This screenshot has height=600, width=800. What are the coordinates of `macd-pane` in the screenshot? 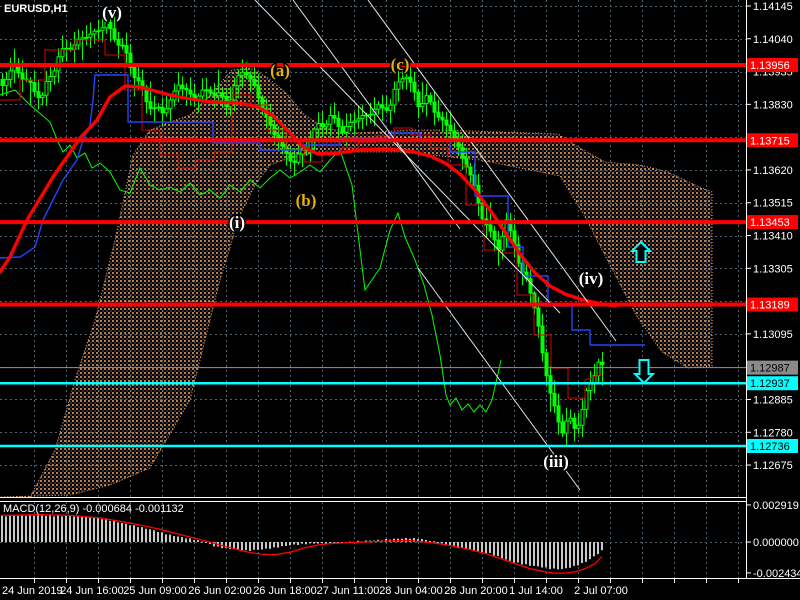 It's located at (373, 540).